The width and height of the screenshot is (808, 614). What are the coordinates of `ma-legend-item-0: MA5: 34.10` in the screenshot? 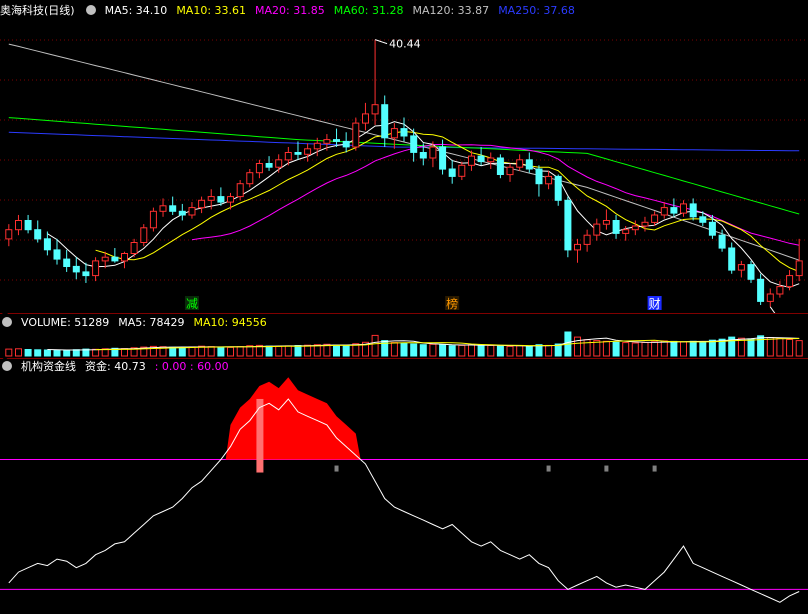 It's located at (136, 10).